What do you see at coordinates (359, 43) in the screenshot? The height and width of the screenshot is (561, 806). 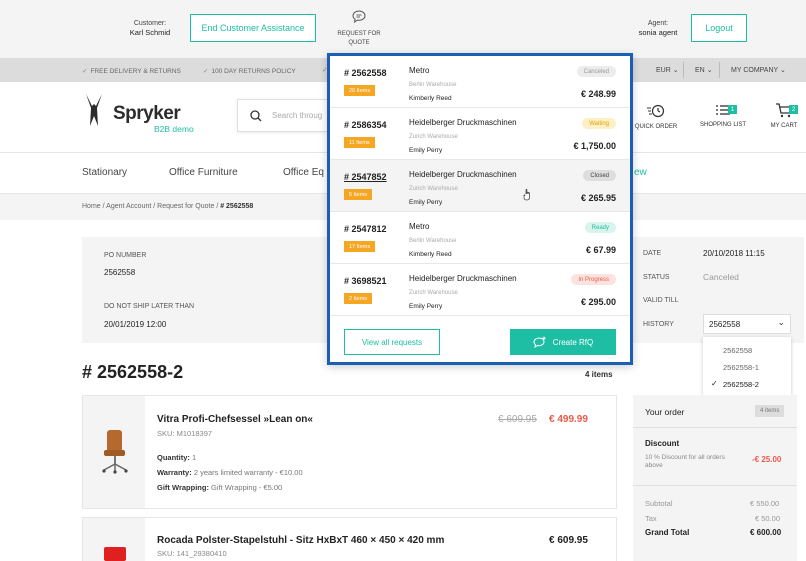 I see `rfq-label-2: QUOTE` at bounding box center [359, 43].